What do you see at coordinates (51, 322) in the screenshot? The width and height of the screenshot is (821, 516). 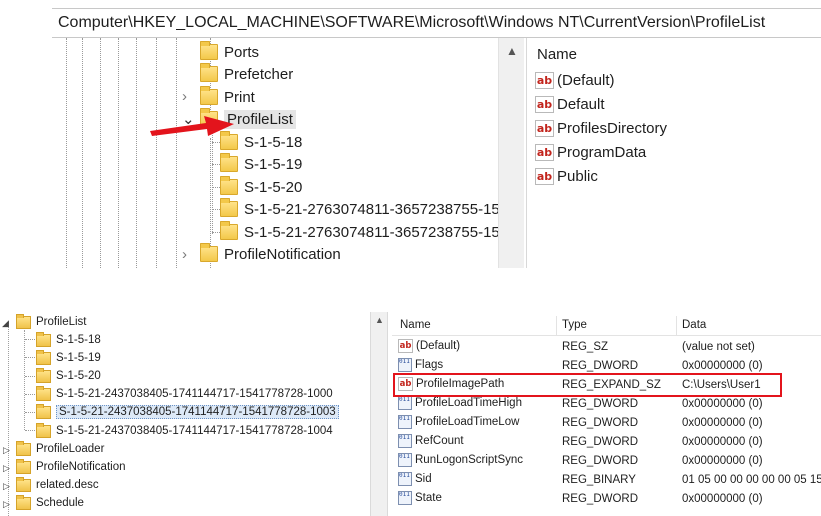 I see `tree-node-profilelist: ProfileList` at bounding box center [51, 322].